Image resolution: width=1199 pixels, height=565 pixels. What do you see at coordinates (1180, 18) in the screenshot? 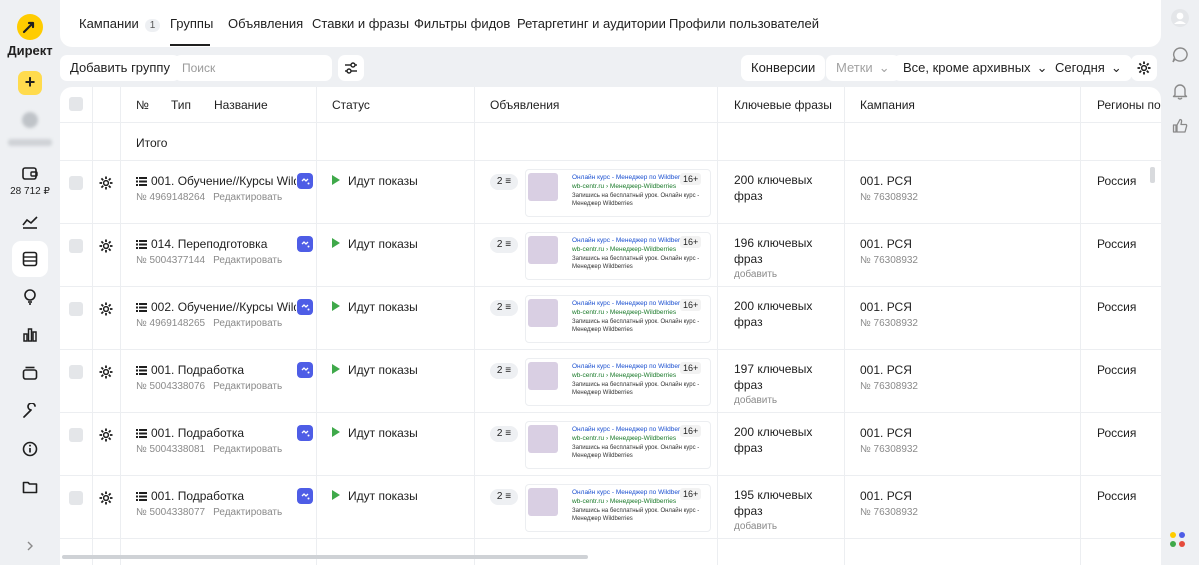
I see `user-avatar-icon` at bounding box center [1180, 18].